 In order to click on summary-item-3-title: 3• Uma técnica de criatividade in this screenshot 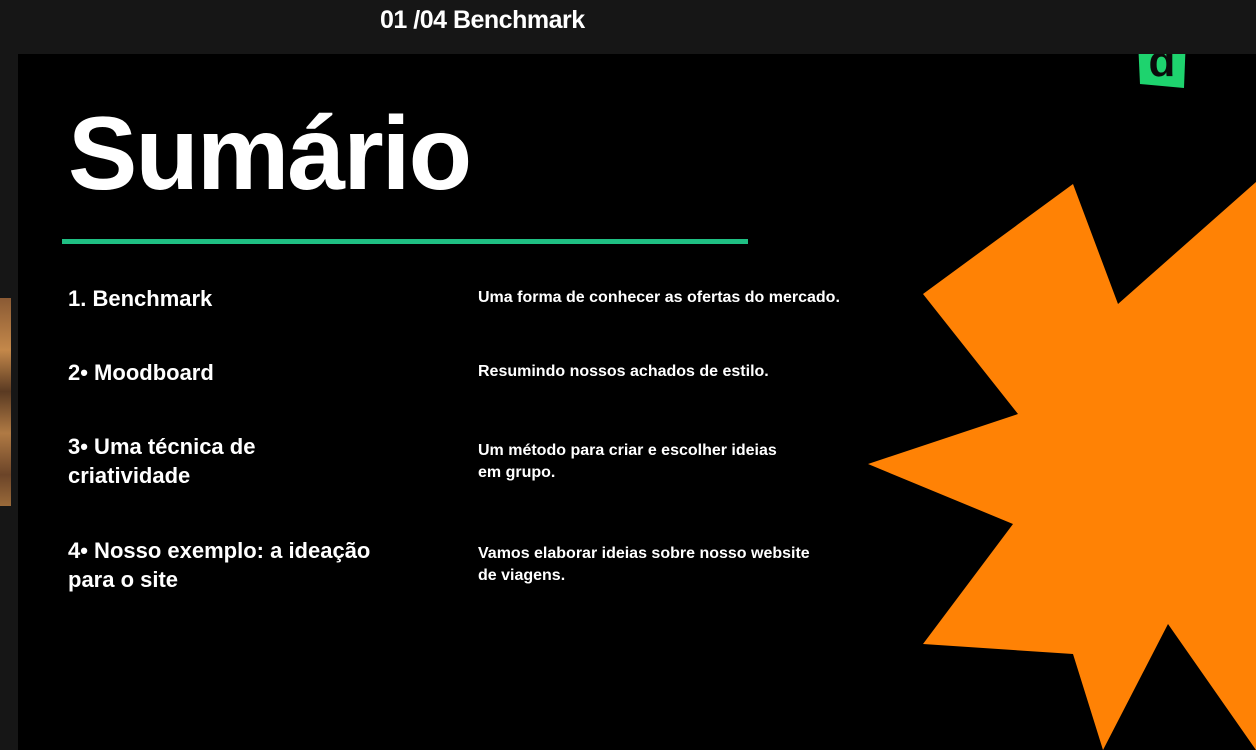, I will do `click(162, 461)`.